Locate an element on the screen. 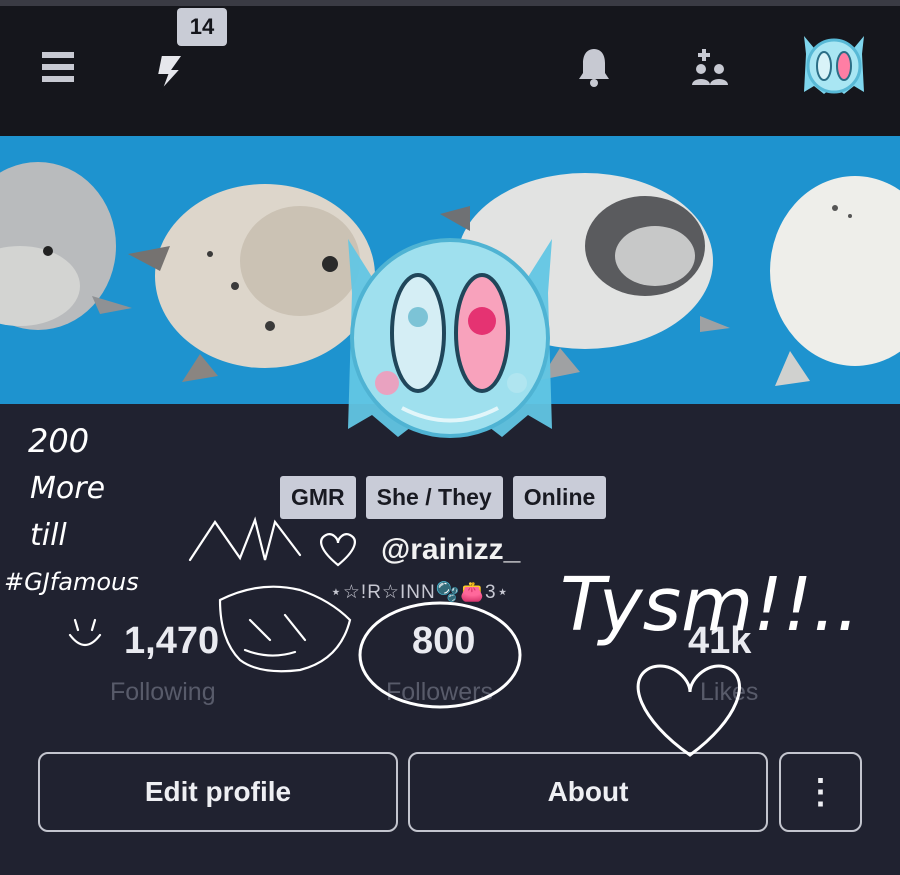  avatar is located at coordinates (834, 66).